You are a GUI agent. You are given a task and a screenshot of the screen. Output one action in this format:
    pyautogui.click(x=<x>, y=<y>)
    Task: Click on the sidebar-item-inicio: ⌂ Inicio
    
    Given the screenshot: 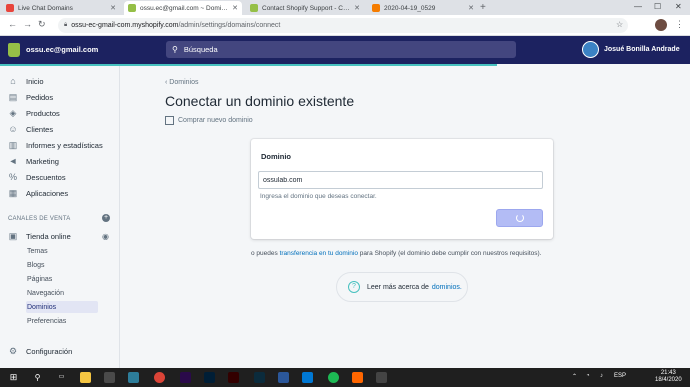 What is the action you would take?
    pyautogui.click(x=60, y=81)
    